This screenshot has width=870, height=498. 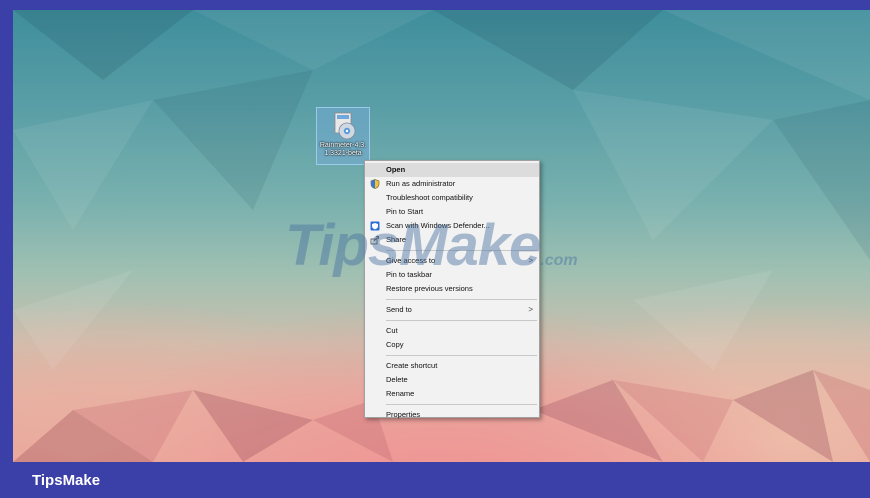 What do you see at coordinates (397, 379) in the screenshot?
I see `menu-item-label: Delete` at bounding box center [397, 379].